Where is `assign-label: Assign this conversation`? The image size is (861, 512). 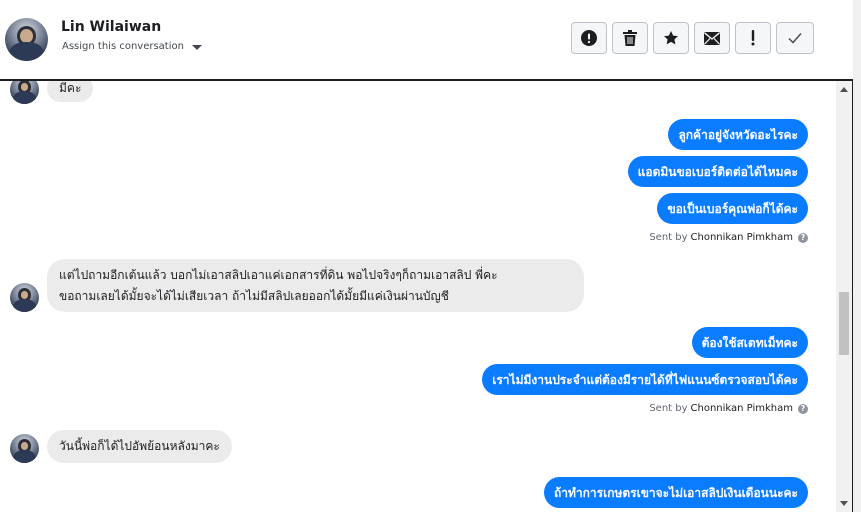 assign-label: Assign this conversation is located at coordinates (123, 46).